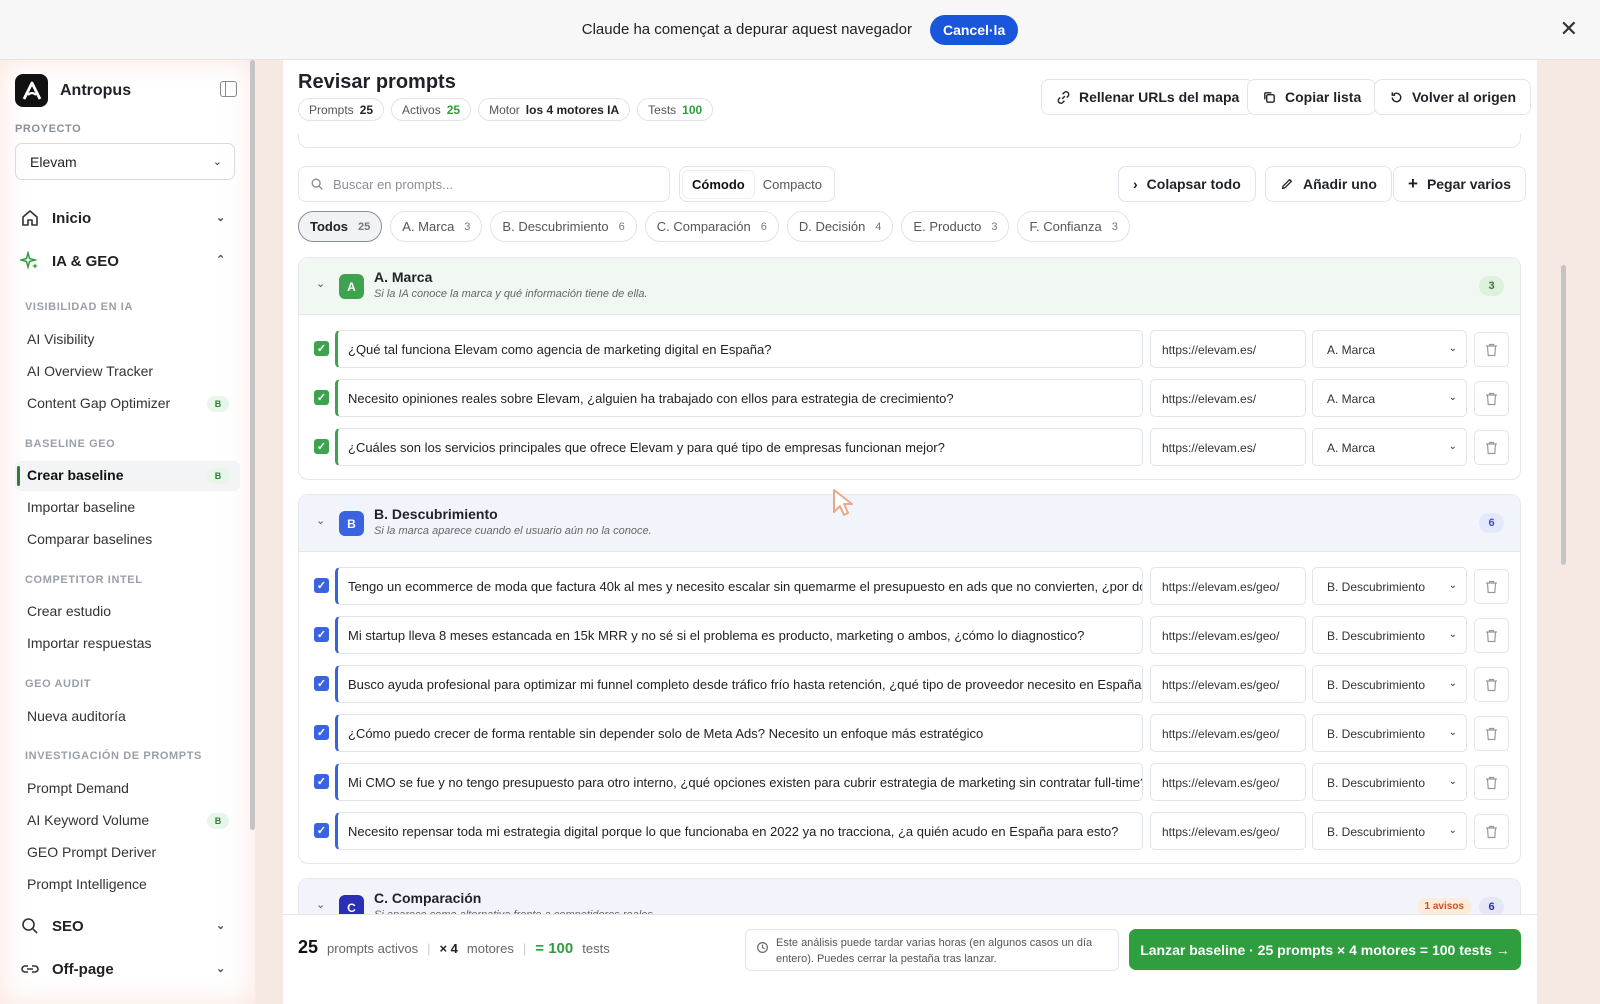  Describe the element at coordinates (1148, 97) in the screenshot. I see `fill-urls-button: Rellenar URLs del mapa` at that location.